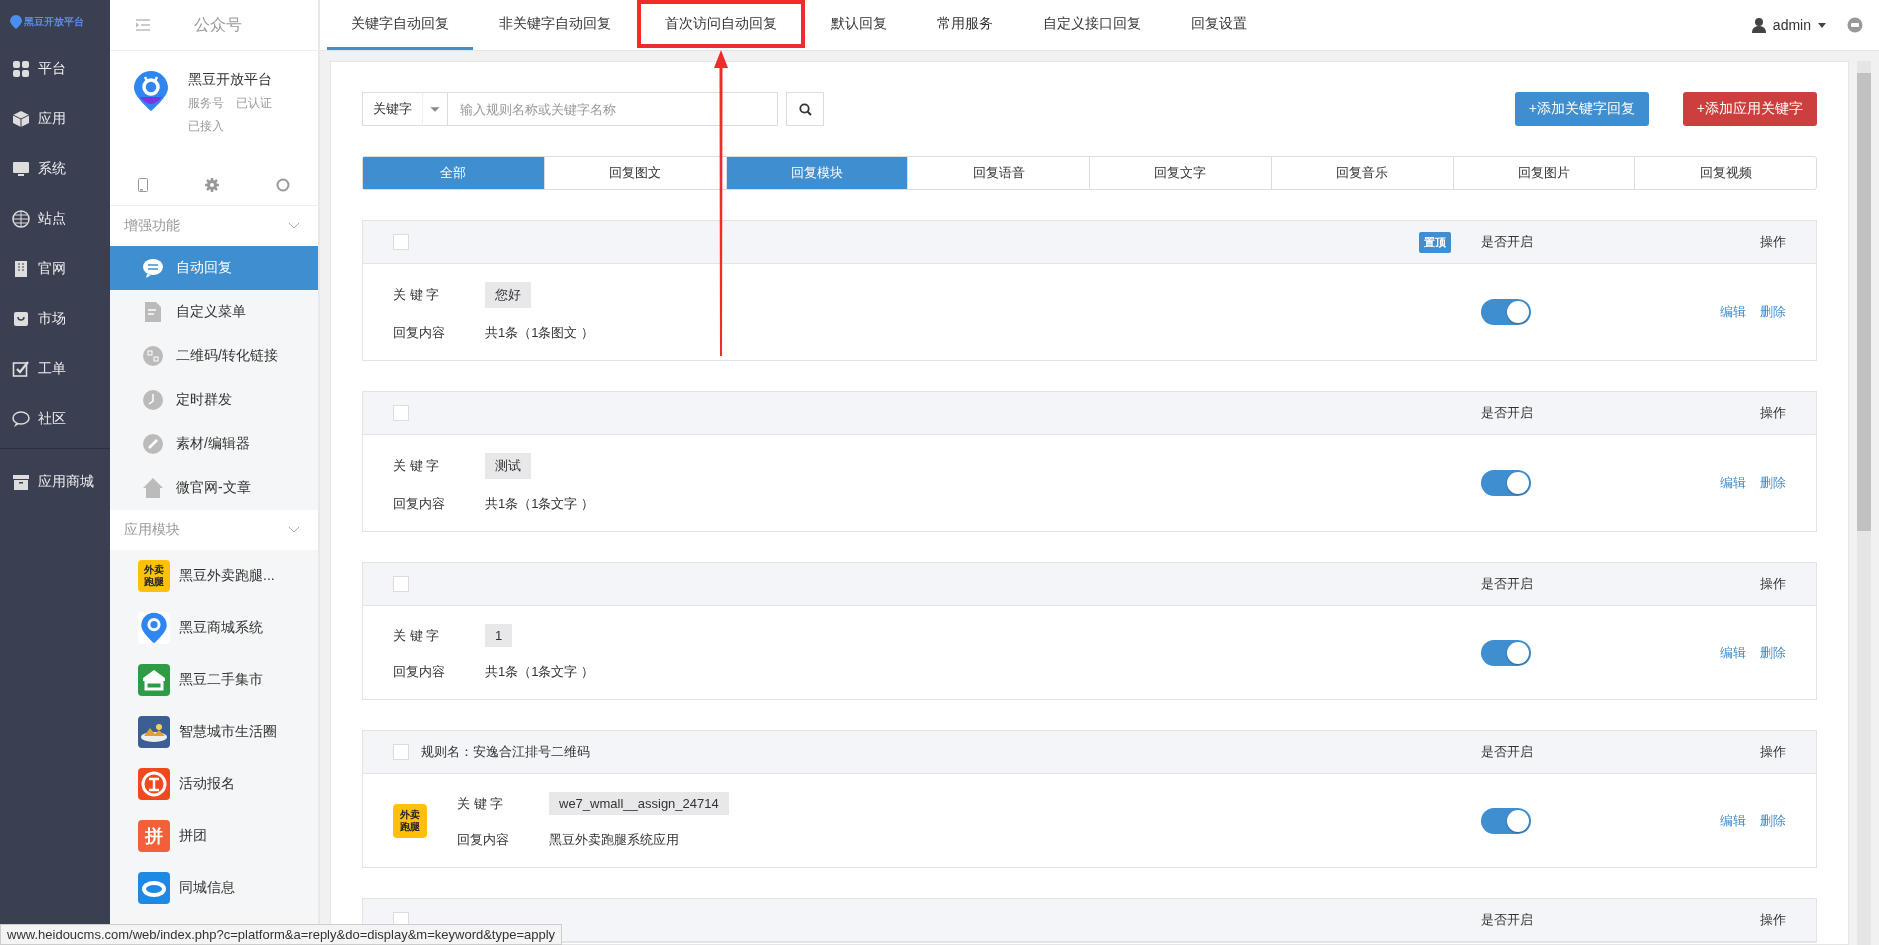 The width and height of the screenshot is (1879, 945). I want to click on link-preview-tooltip: www.heidoucms.com/web/index.php?c=platform&a=reply&do=display&m=keyword&type=apply, so click(281, 934).